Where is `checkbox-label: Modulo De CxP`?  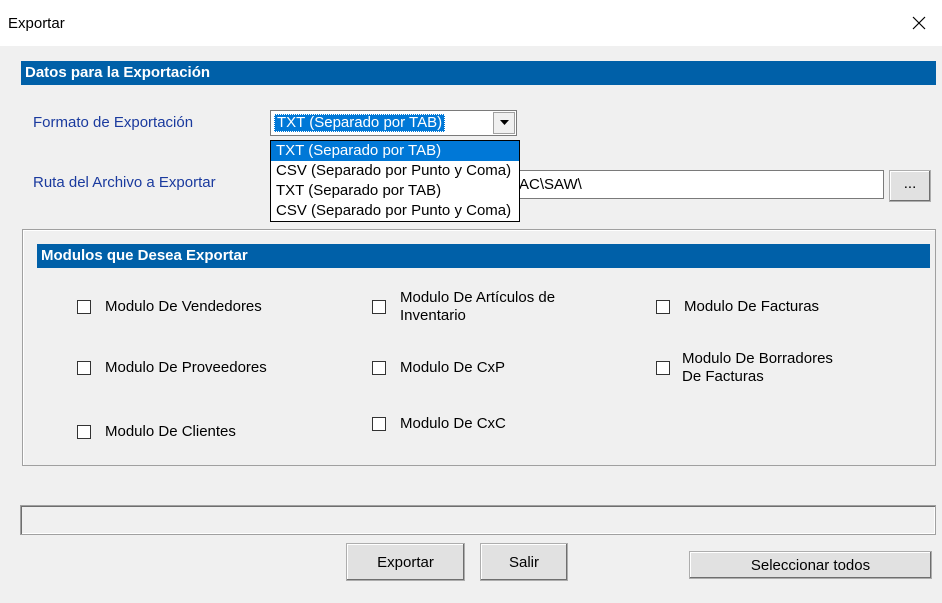
checkbox-label: Modulo De CxP is located at coordinates (453, 367).